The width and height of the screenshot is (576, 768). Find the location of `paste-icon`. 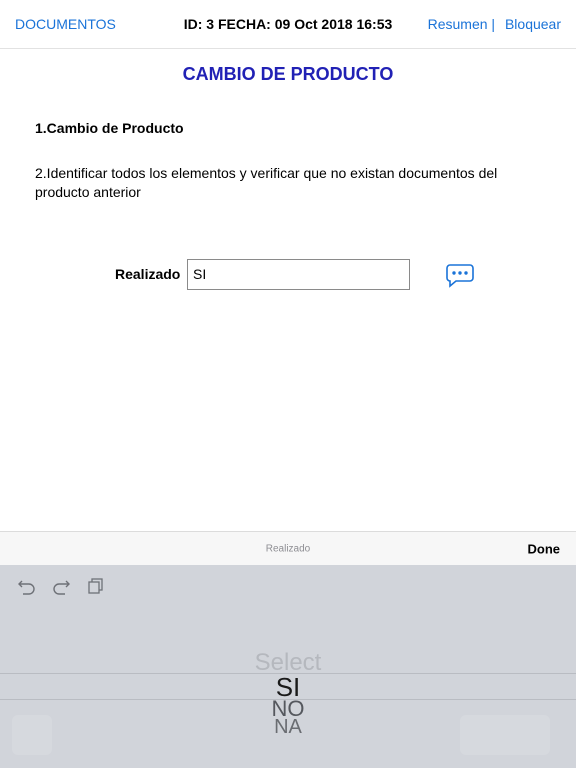

paste-icon is located at coordinates (96, 586).